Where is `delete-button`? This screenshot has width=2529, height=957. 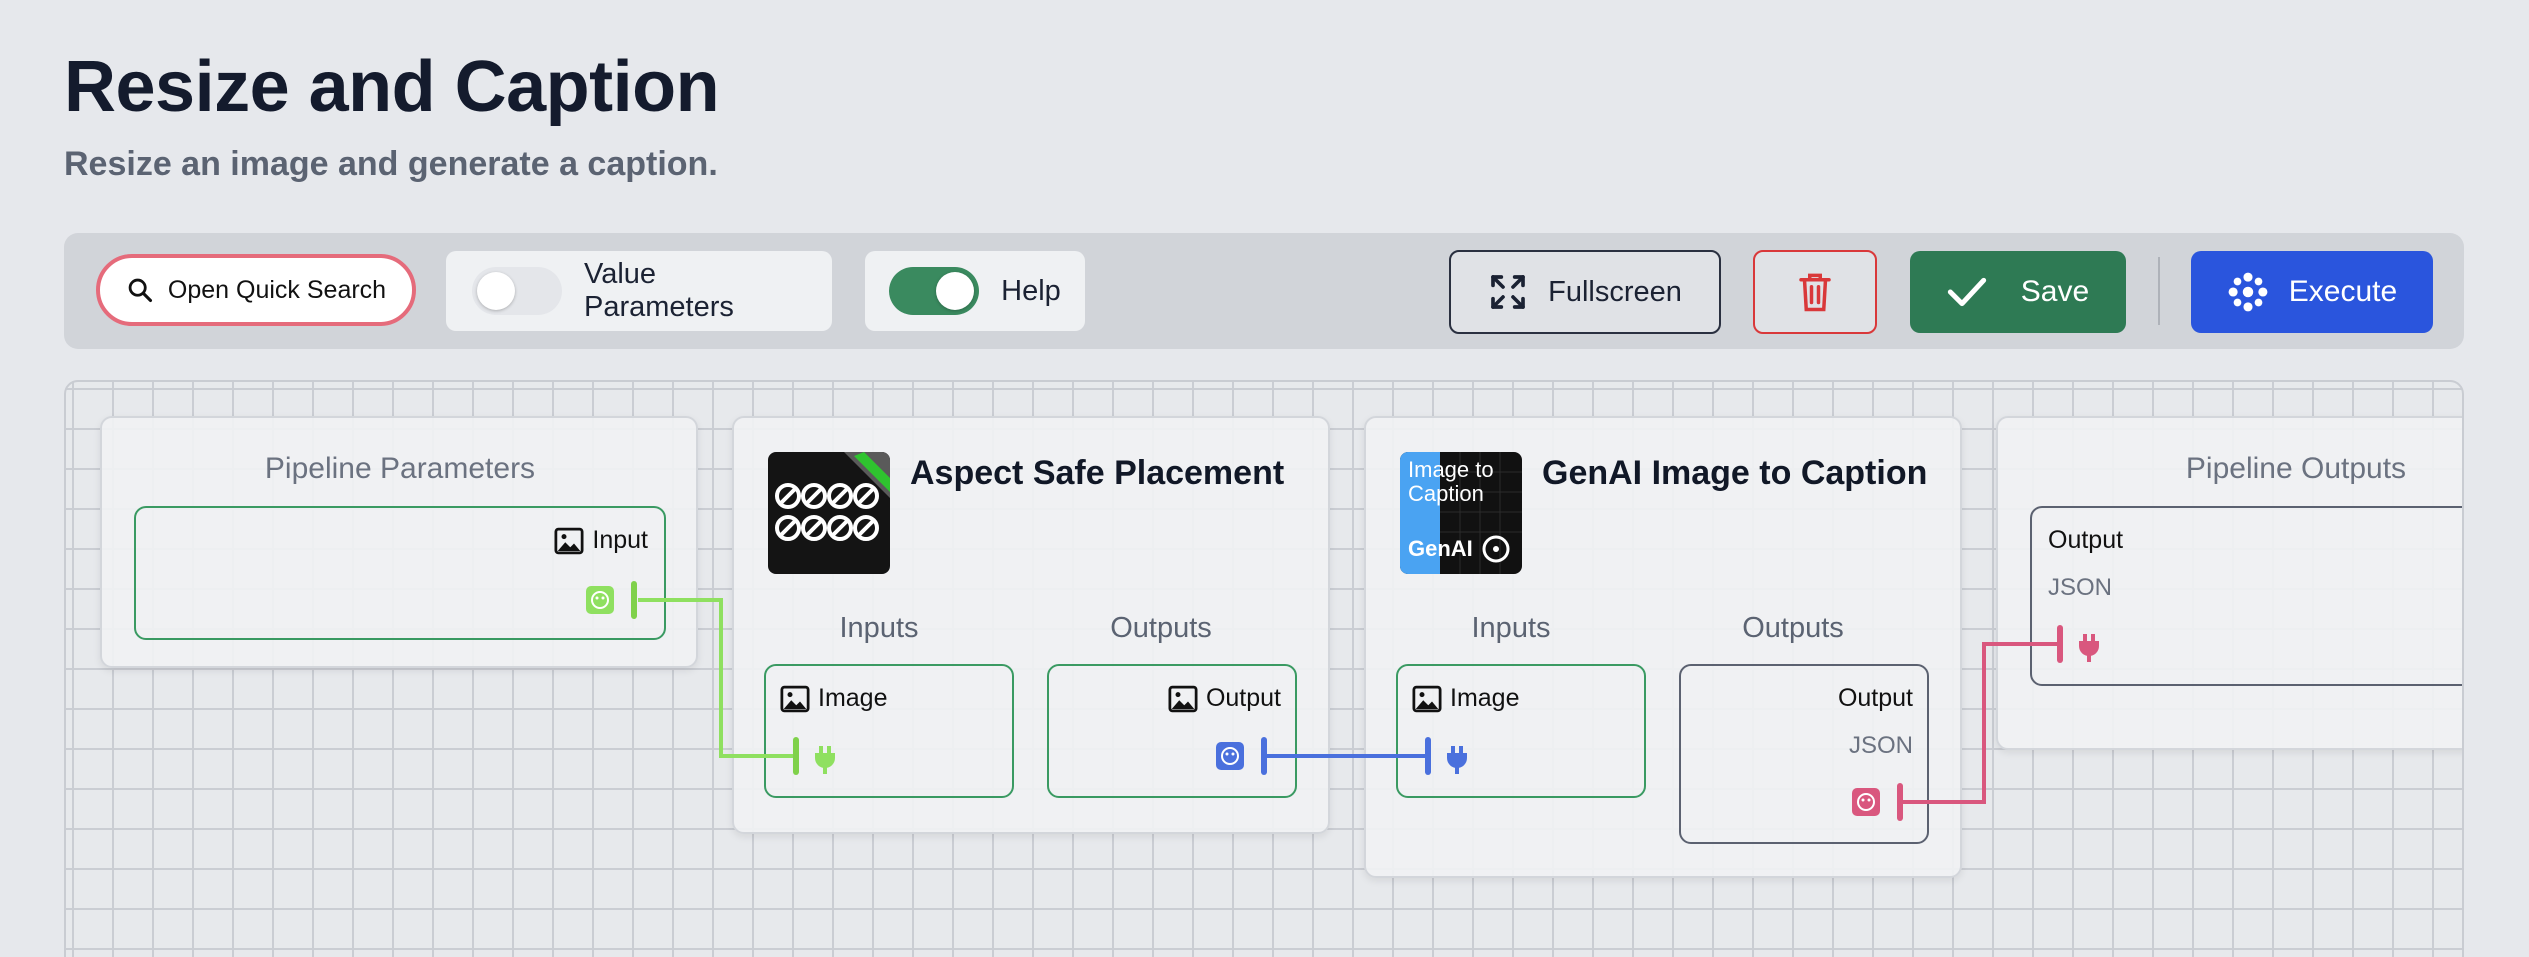 delete-button is located at coordinates (1815, 292).